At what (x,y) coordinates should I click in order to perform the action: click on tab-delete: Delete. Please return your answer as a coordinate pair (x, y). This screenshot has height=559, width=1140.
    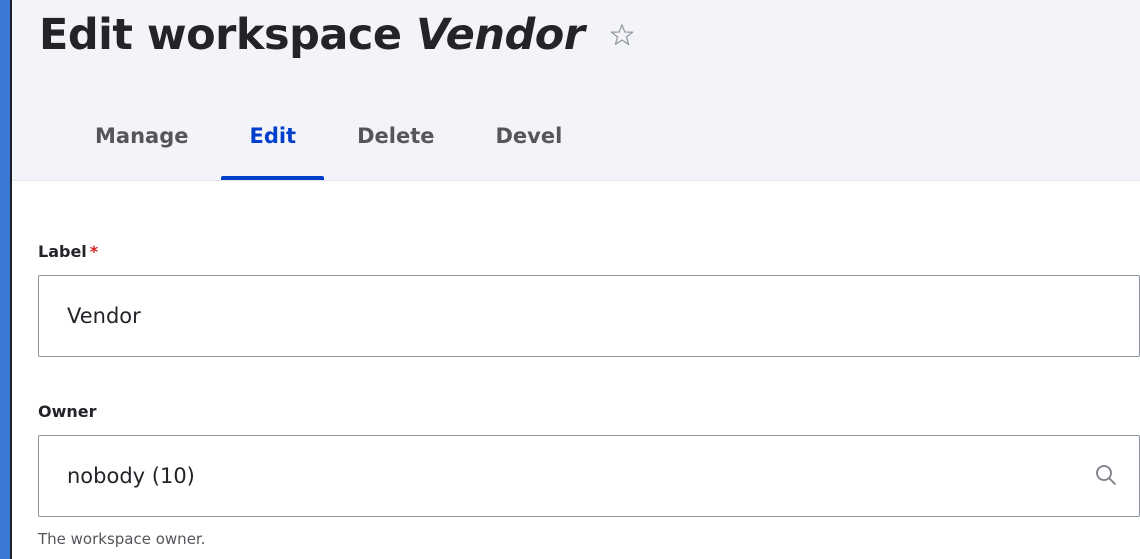
    Looking at the image, I should click on (395, 143).